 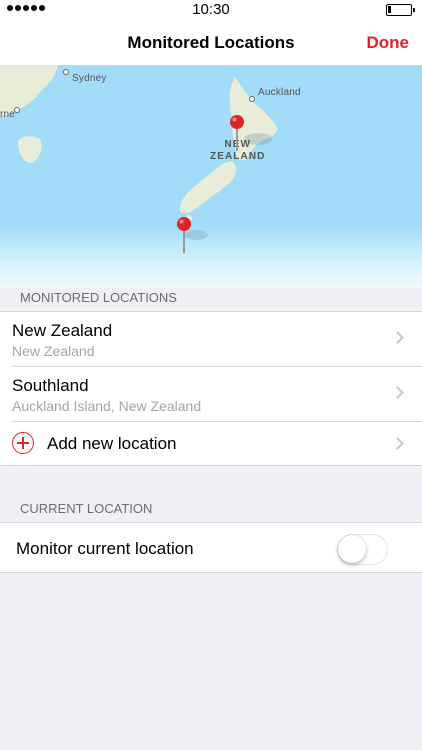 I want to click on location-subtitle: New Zealand, so click(x=53, y=351).